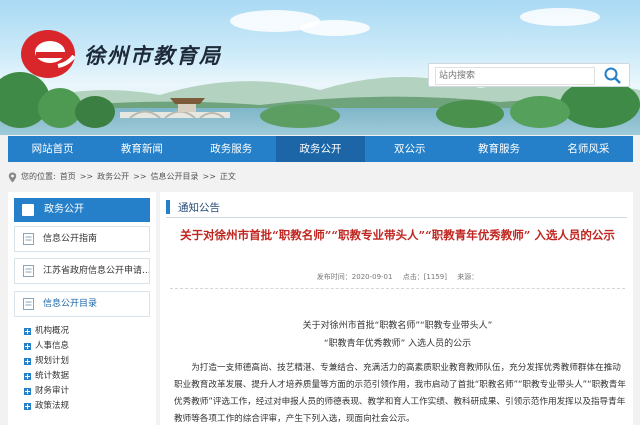 The image size is (640, 425). What do you see at coordinates (409, 149) in the screenshot?
I see `nav-double-public: 双公示` at bounding box center [409, 149].